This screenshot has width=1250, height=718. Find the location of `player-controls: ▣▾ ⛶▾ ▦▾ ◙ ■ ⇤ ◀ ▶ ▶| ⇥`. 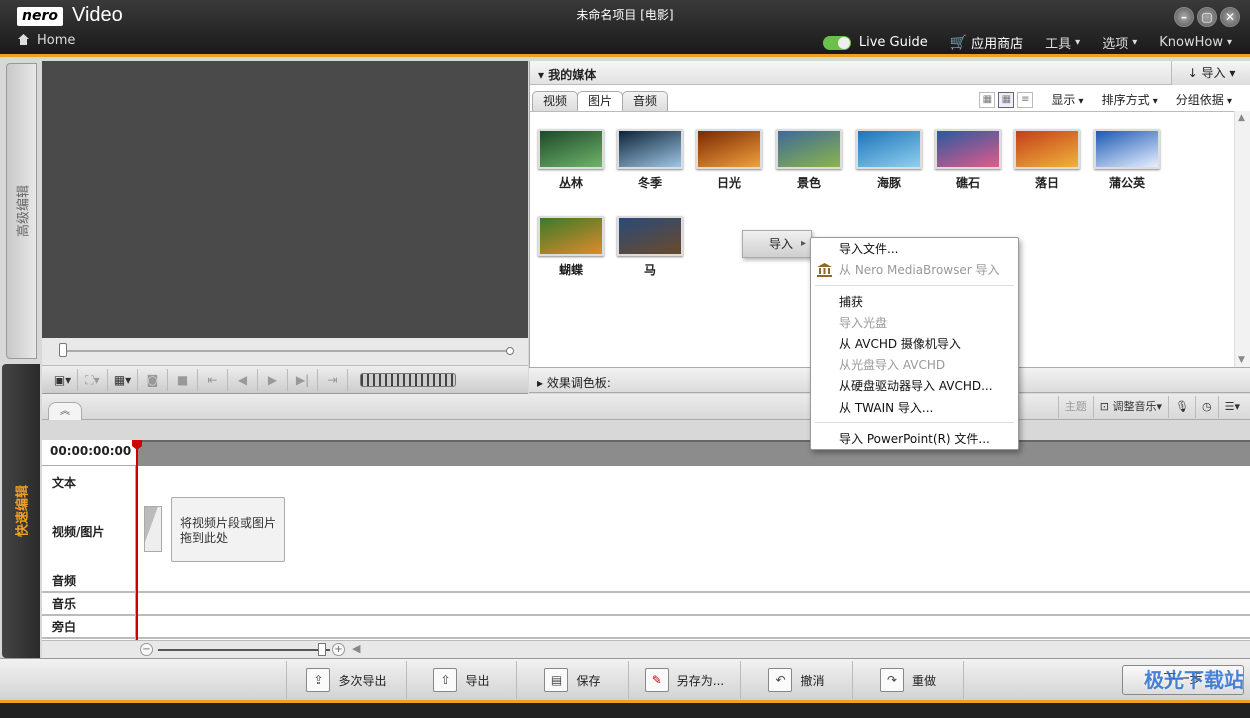

player-controls: ▣▾ ⛶▾ ▦▾ ◙ ■ ⇤ ◀ ▶ ▶| ⇥ is located at coordinates (285, 380).